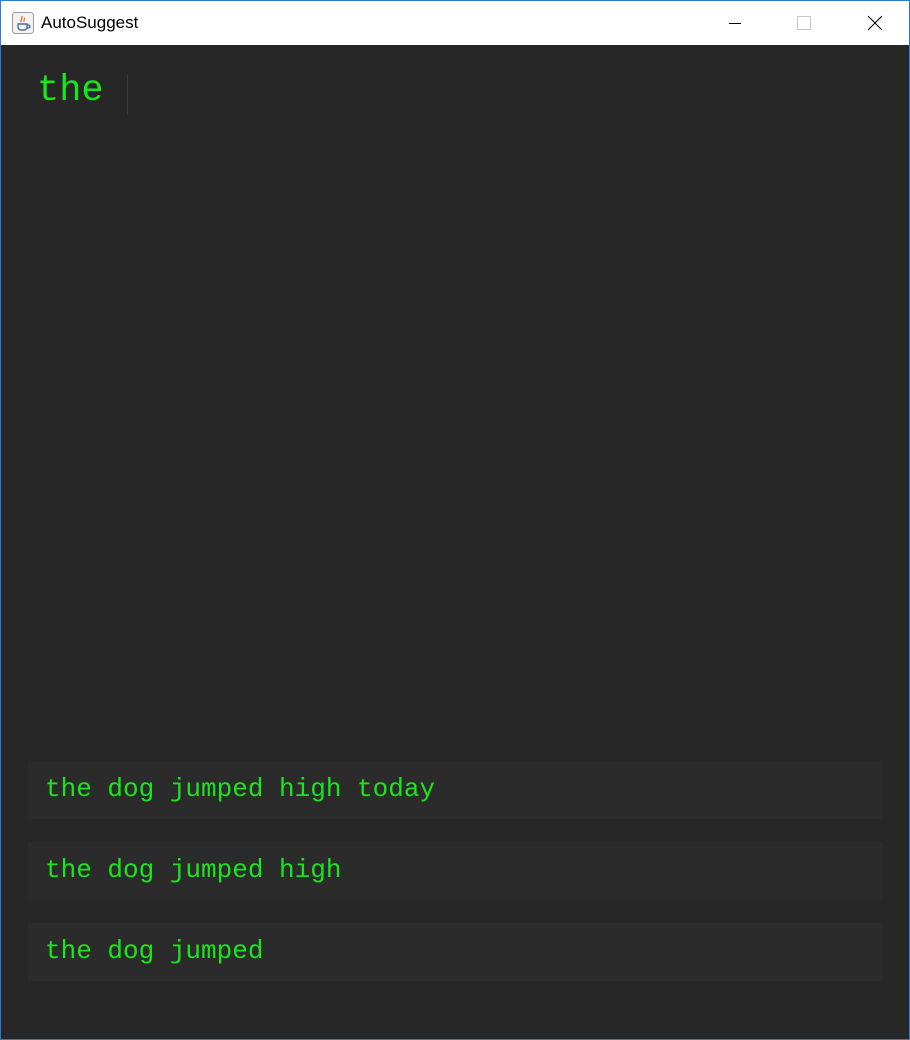  I want to click on suggestion-text: the dog jumped, so click(154, 951).